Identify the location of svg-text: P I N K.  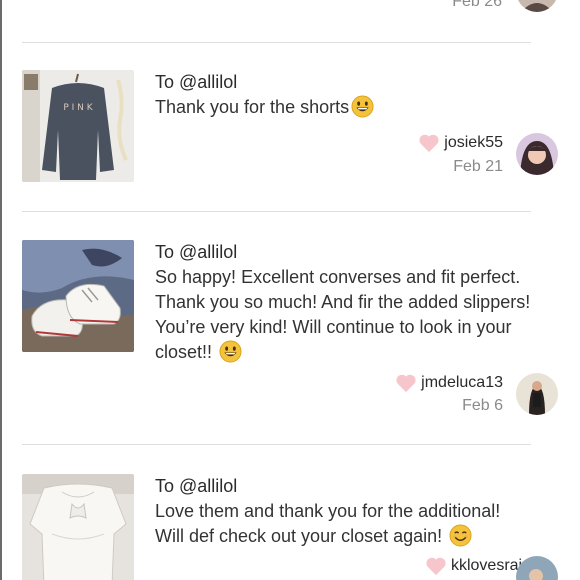
(78, 108).